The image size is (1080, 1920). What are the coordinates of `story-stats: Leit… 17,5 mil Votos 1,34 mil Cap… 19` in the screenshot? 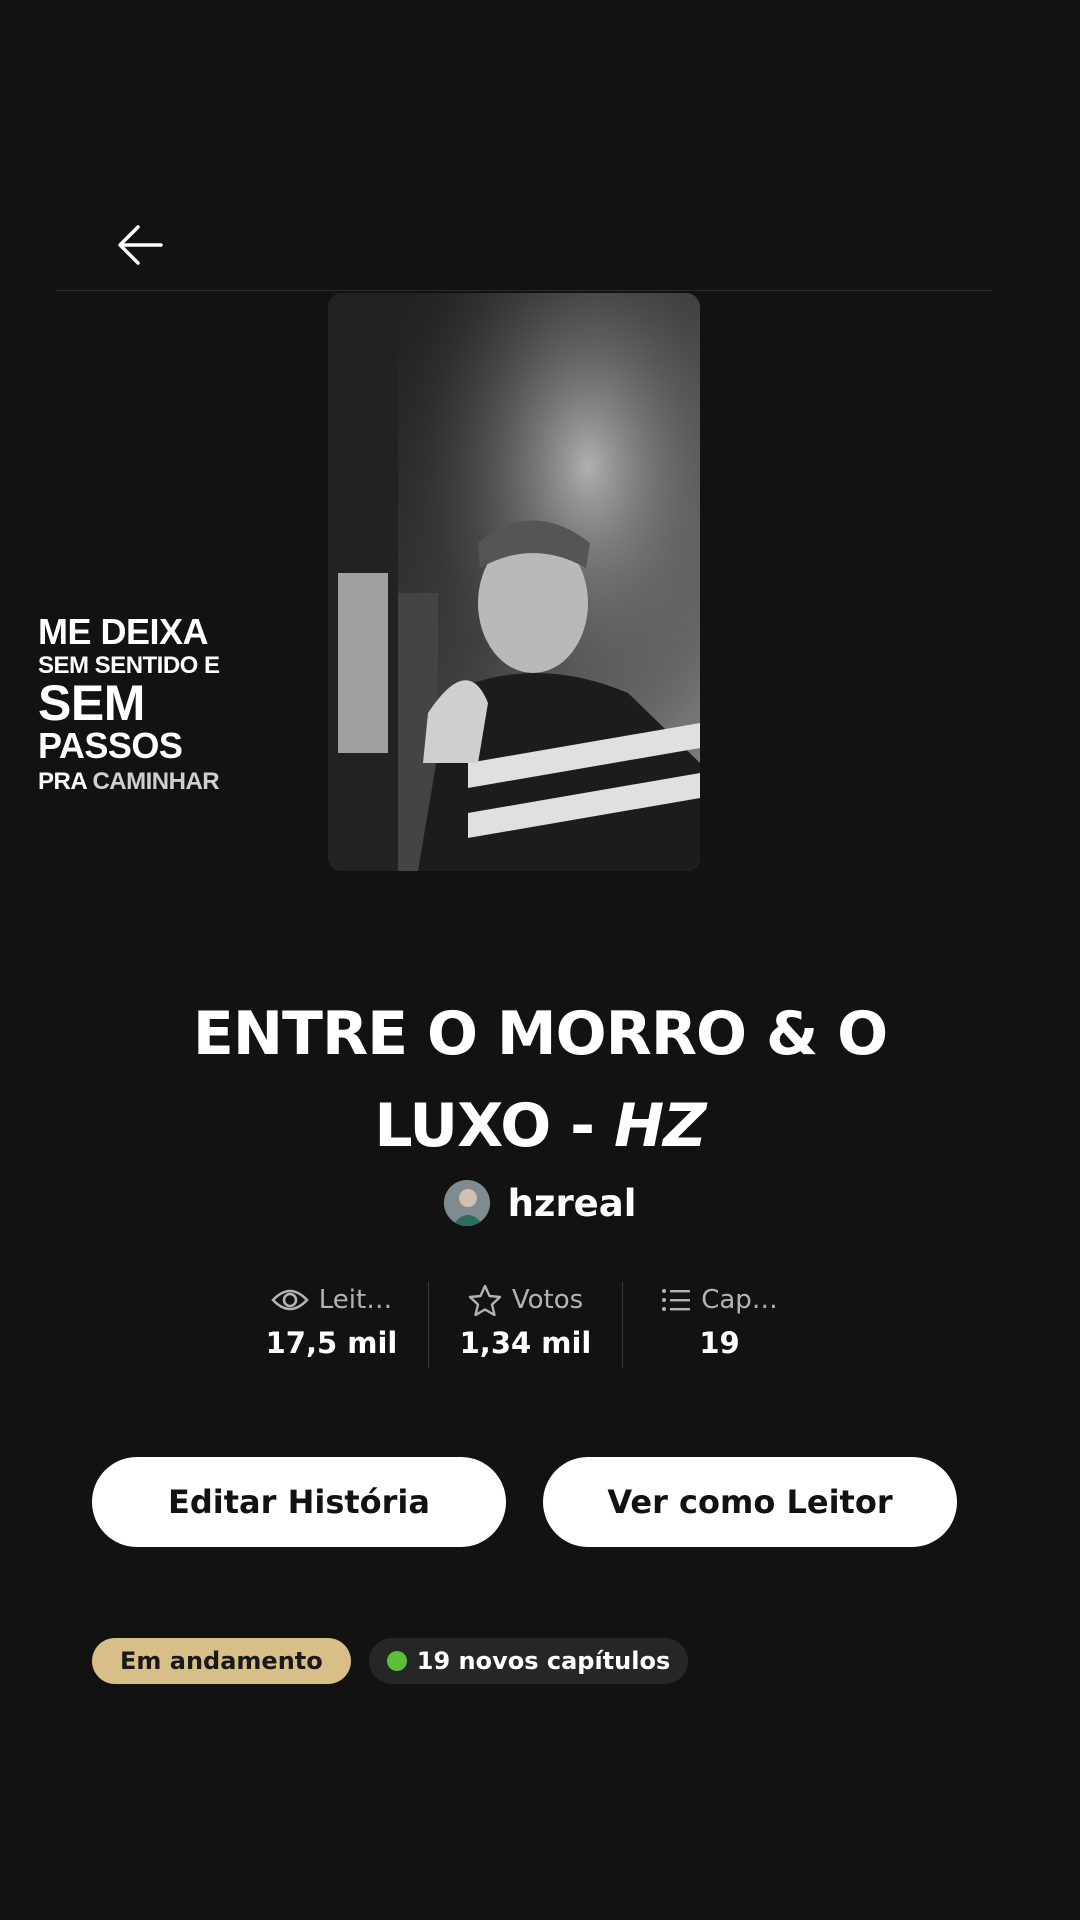 It's located at (542, 1323).